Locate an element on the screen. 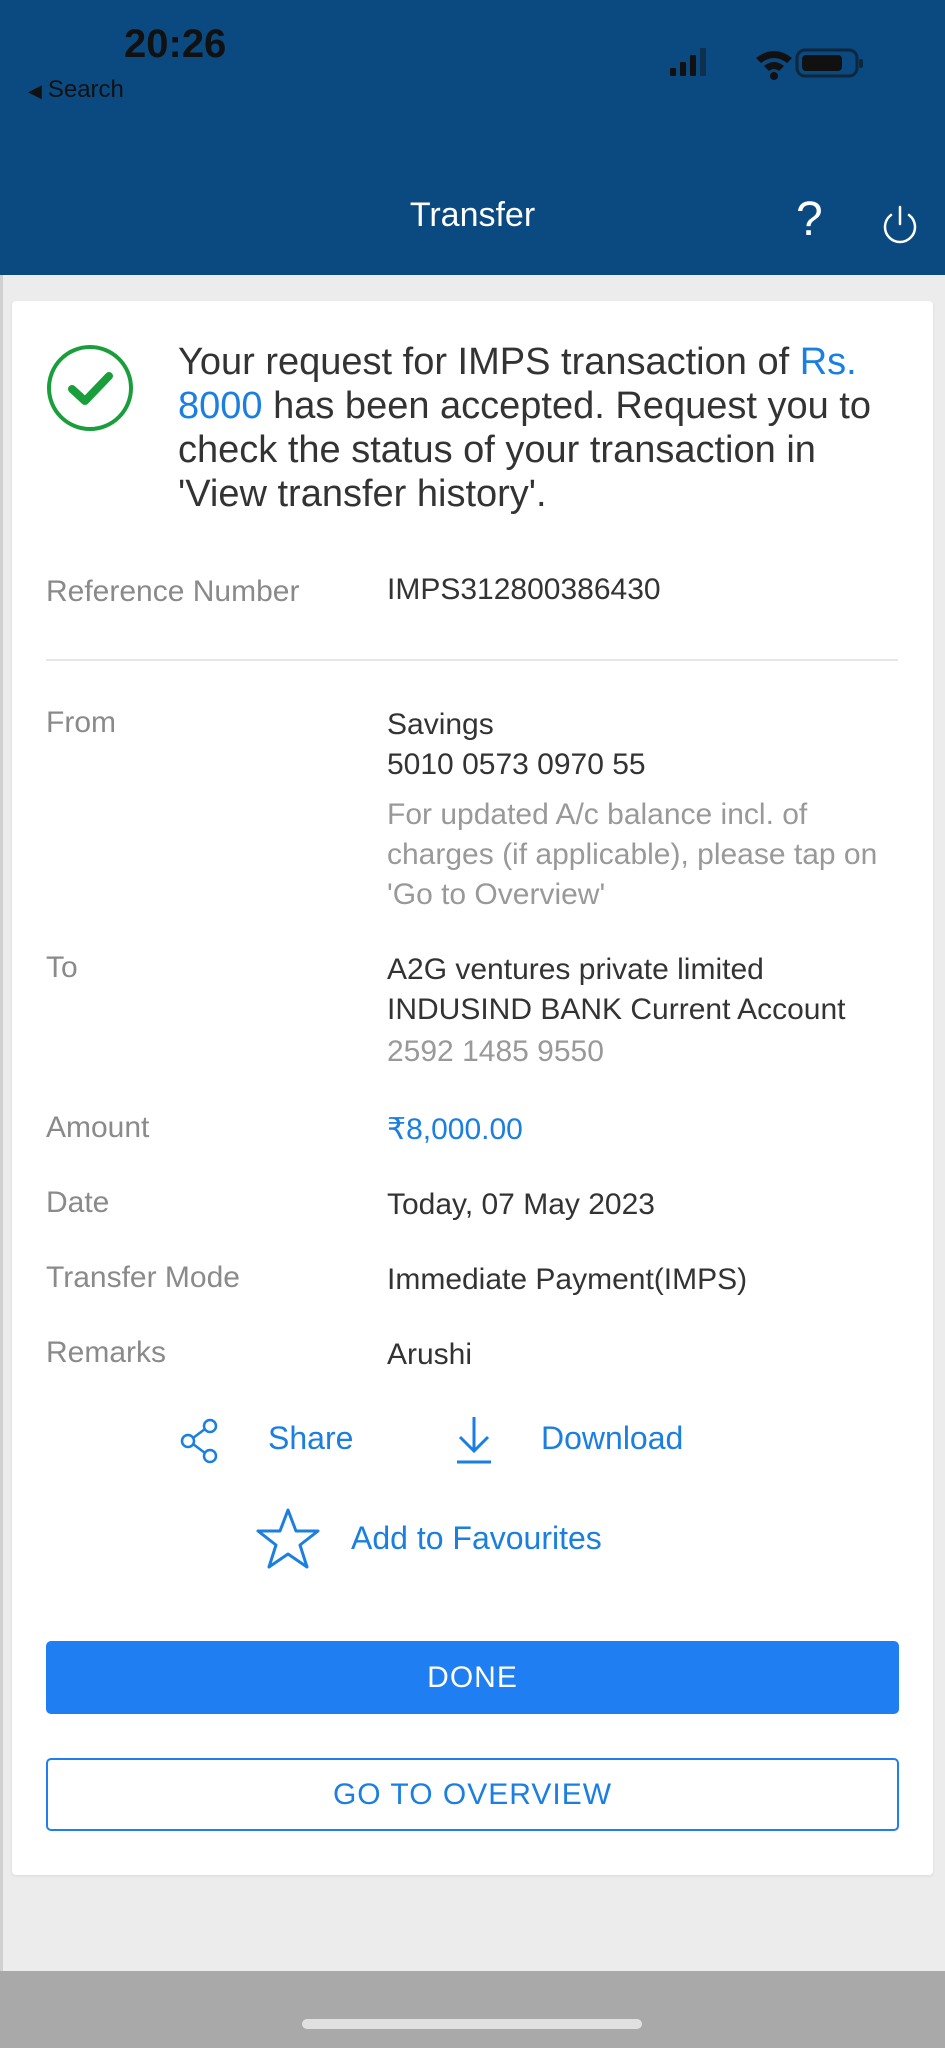  back-label: Search is located at coordinates (85, 89).